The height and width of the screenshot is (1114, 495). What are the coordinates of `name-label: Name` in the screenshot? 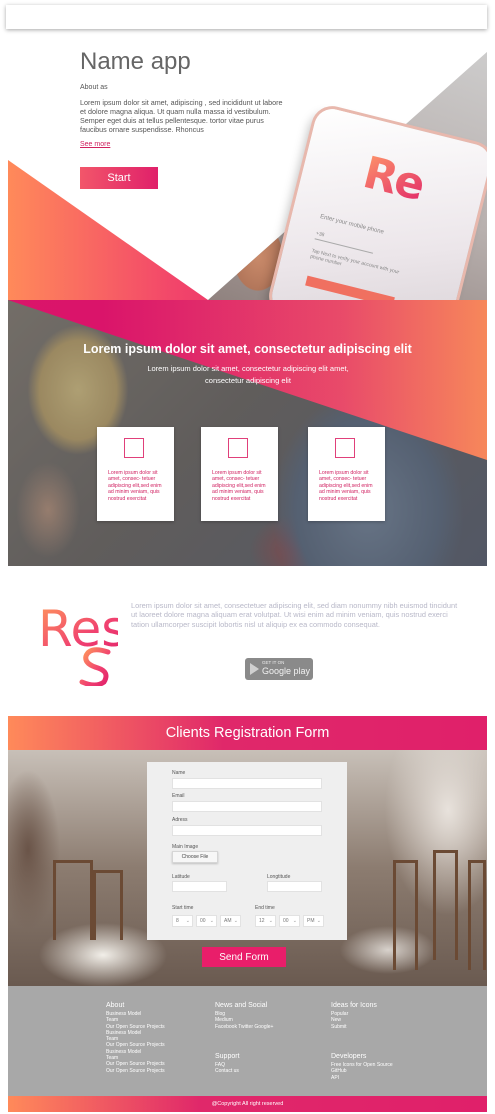 It's located at (179, 773).